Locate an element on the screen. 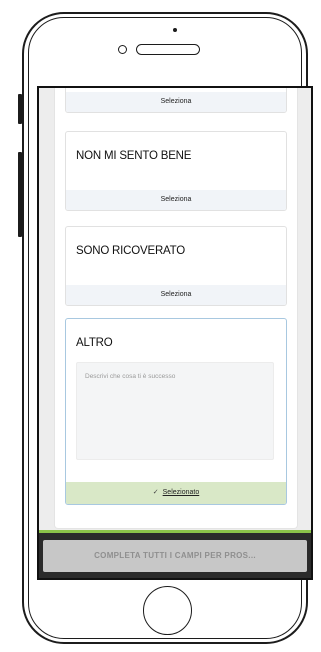 This screenshot has height=652, width=321. option-title: ALTRO is located at coordinates (94, 343).